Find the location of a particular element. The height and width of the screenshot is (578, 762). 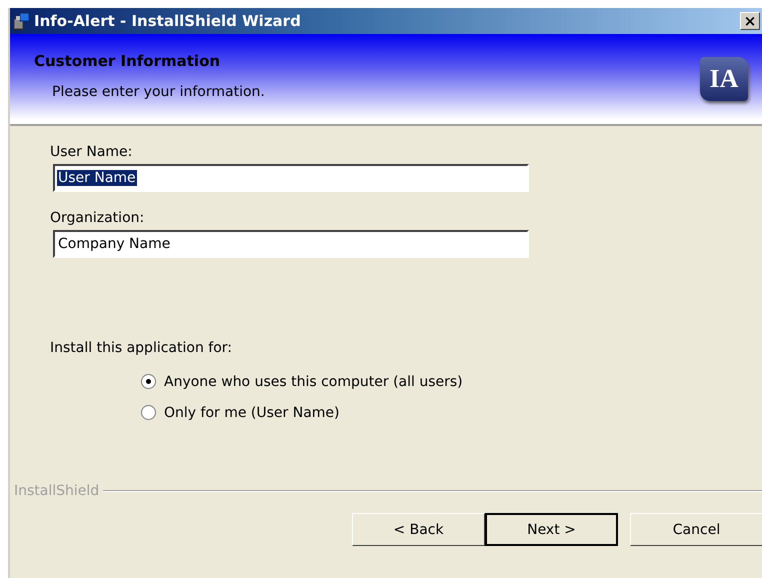

wizard-button: < Back is located at coordinates (418, 529).